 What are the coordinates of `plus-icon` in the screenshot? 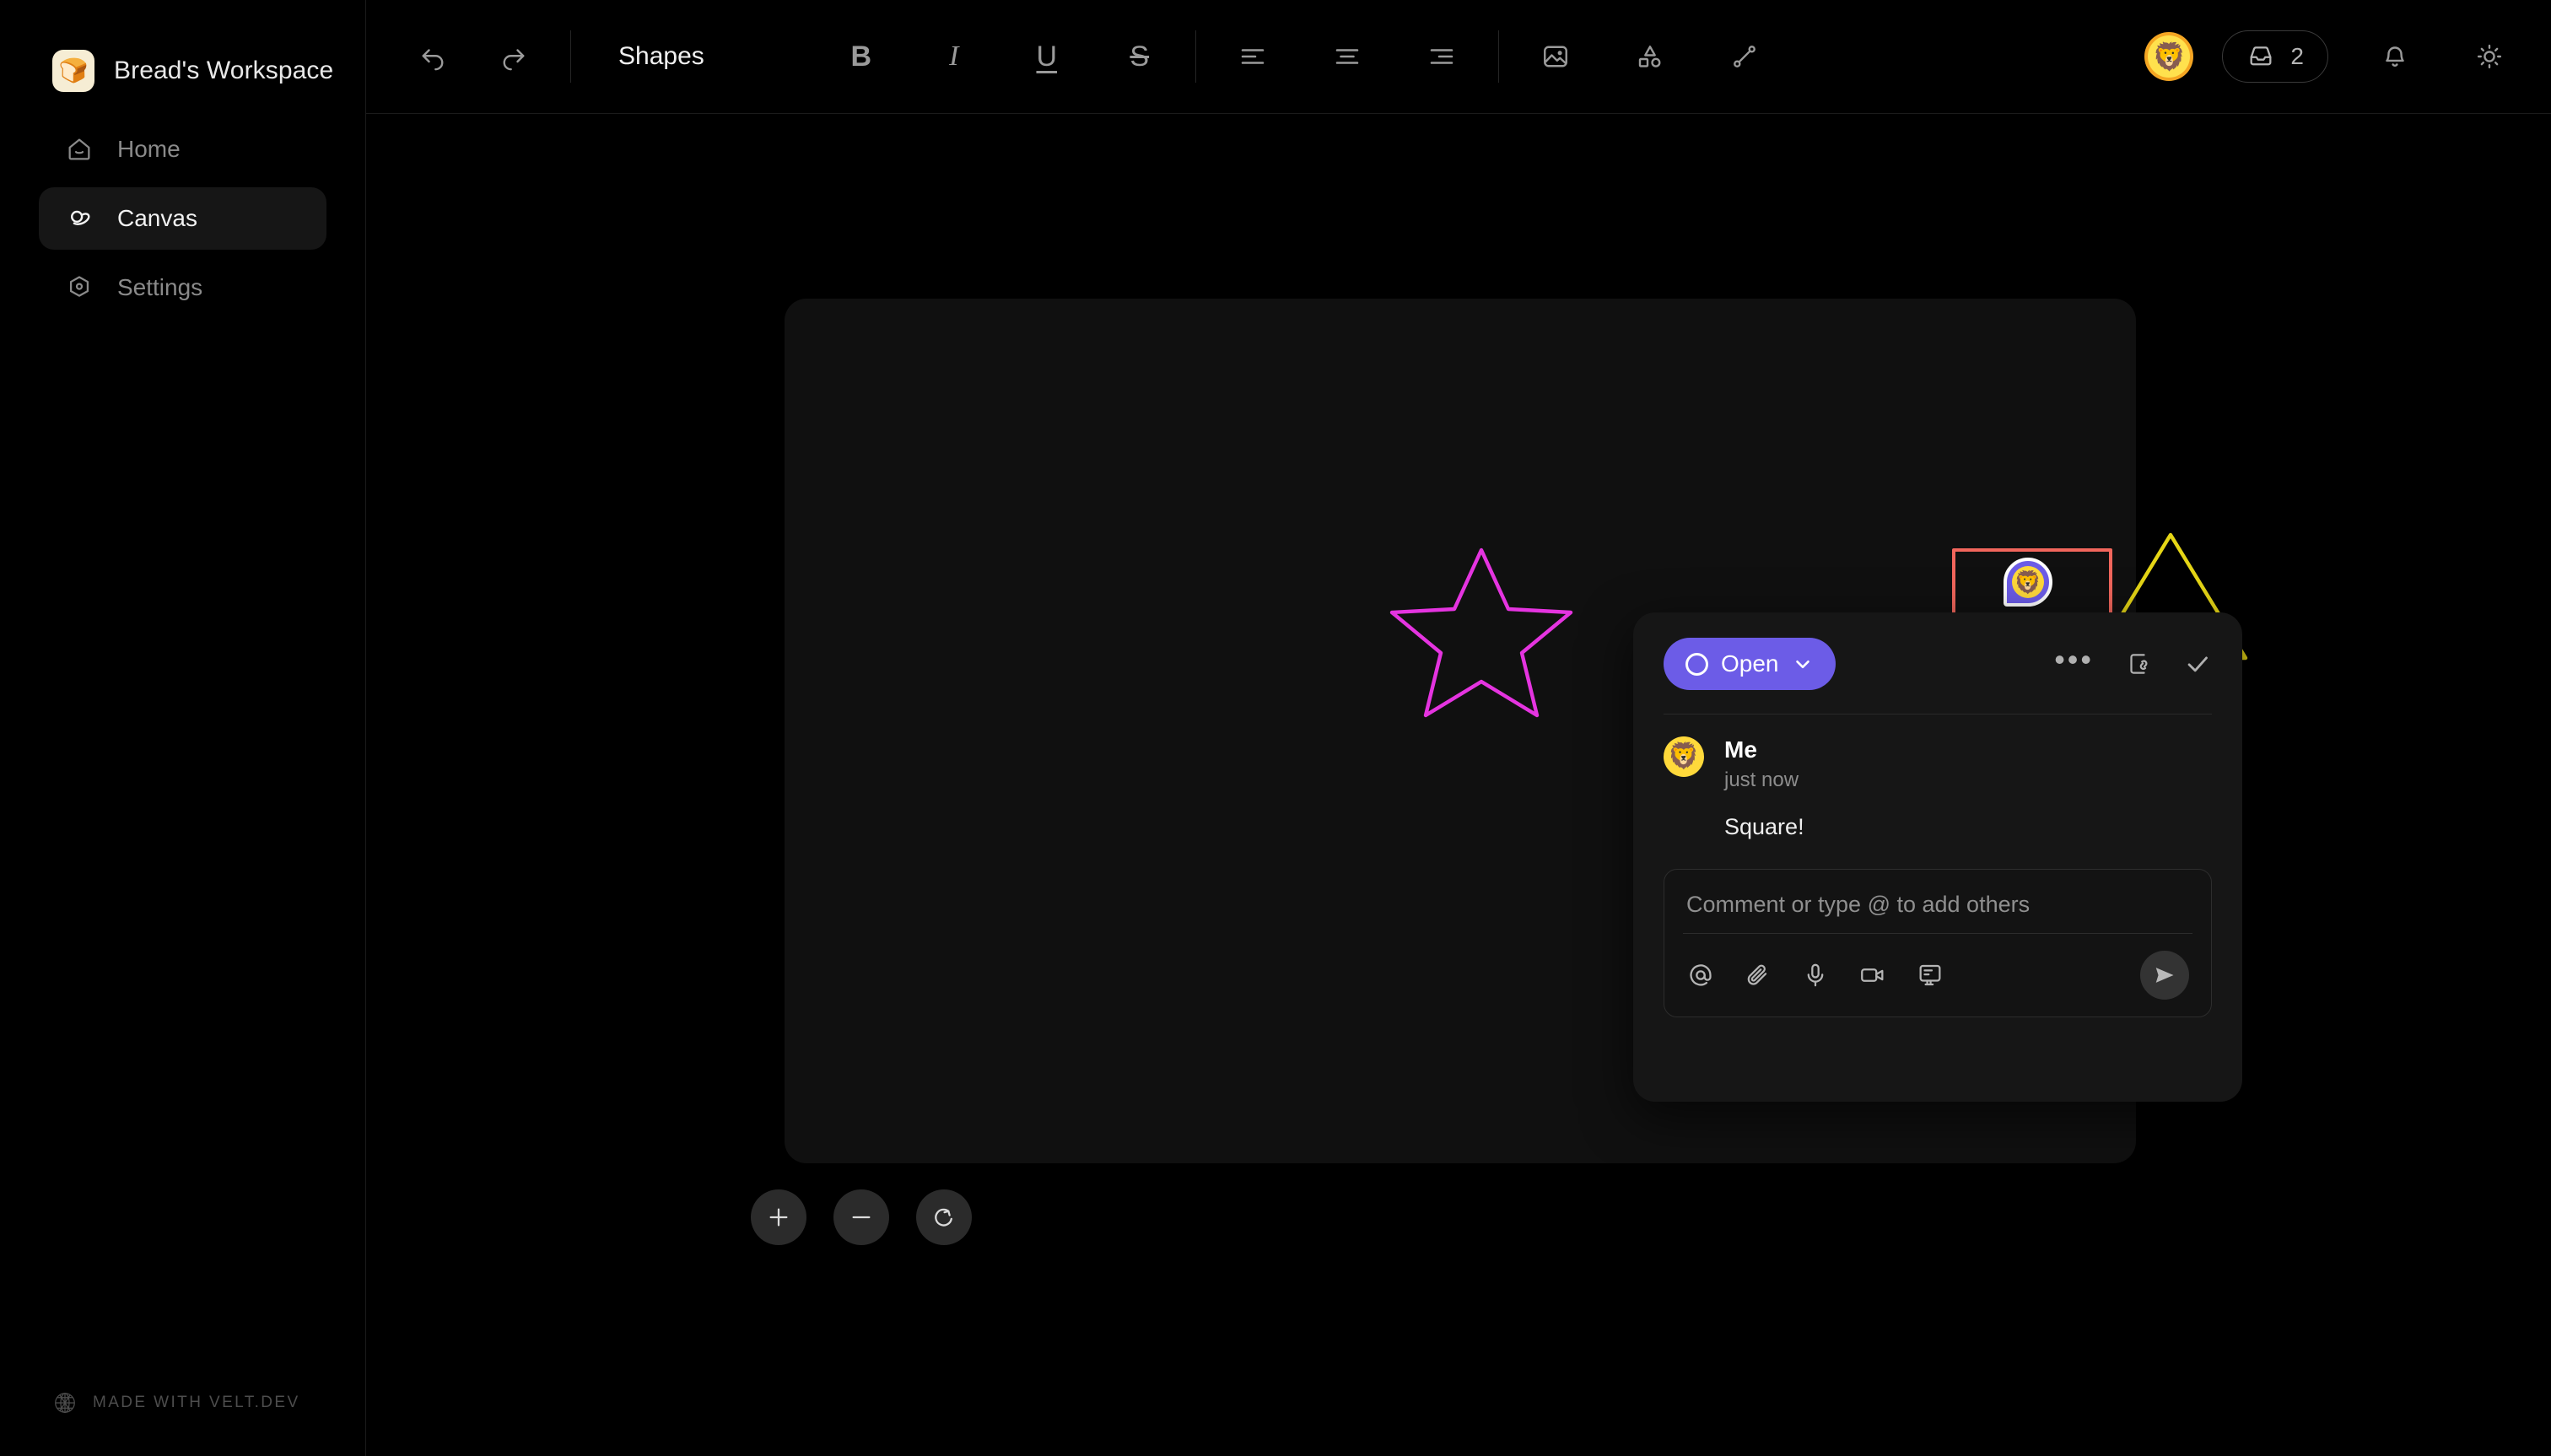 It's located at (778, 1217).